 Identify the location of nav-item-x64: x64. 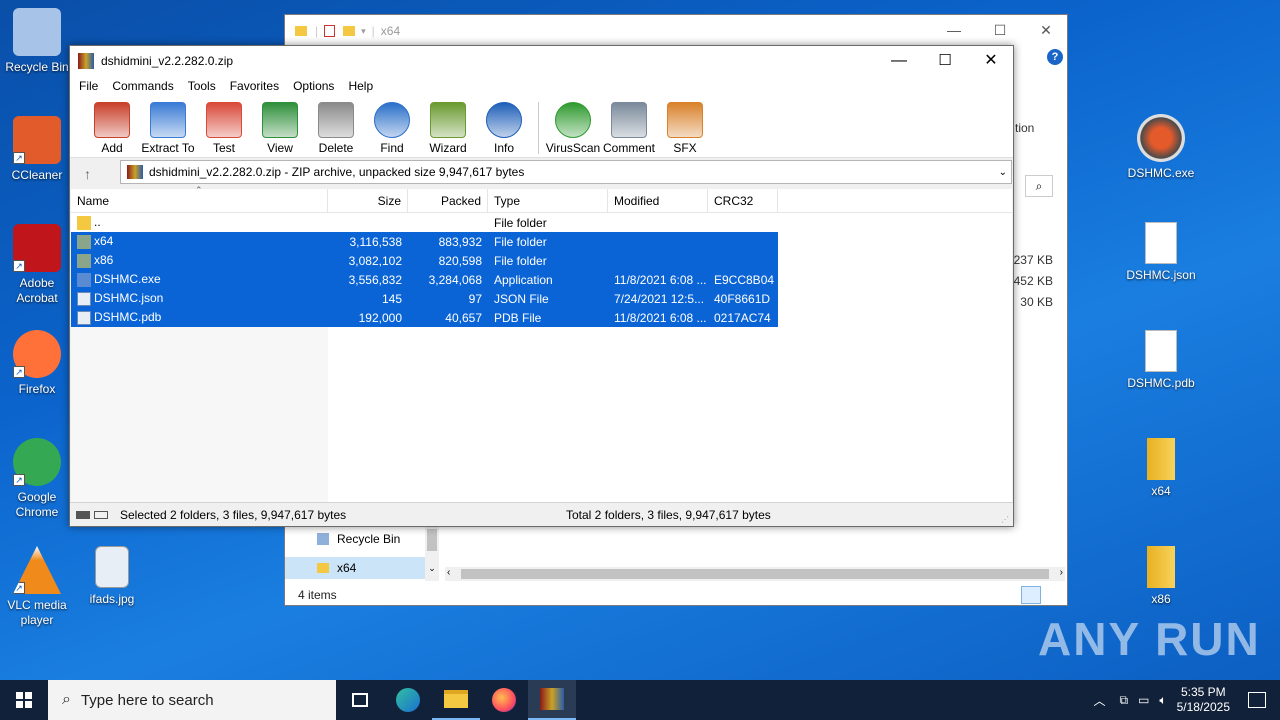
(355, 568).